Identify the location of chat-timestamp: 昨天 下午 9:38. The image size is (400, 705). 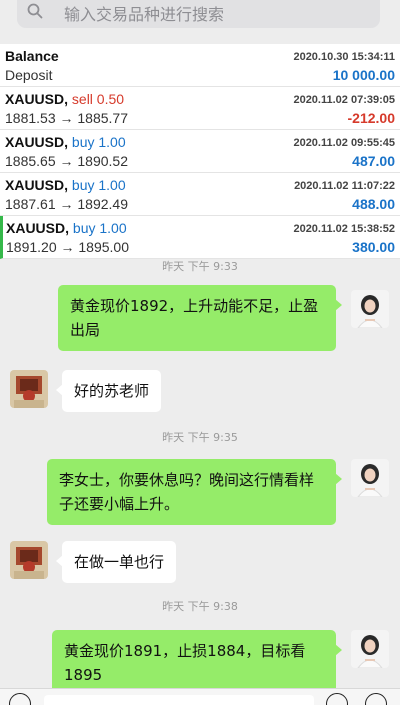
(200, 606).